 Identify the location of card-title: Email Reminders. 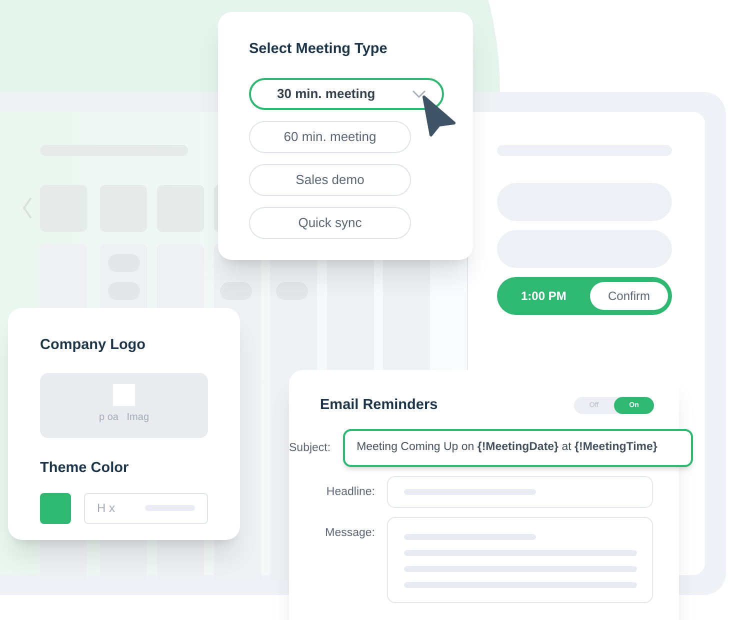
(379, 405).